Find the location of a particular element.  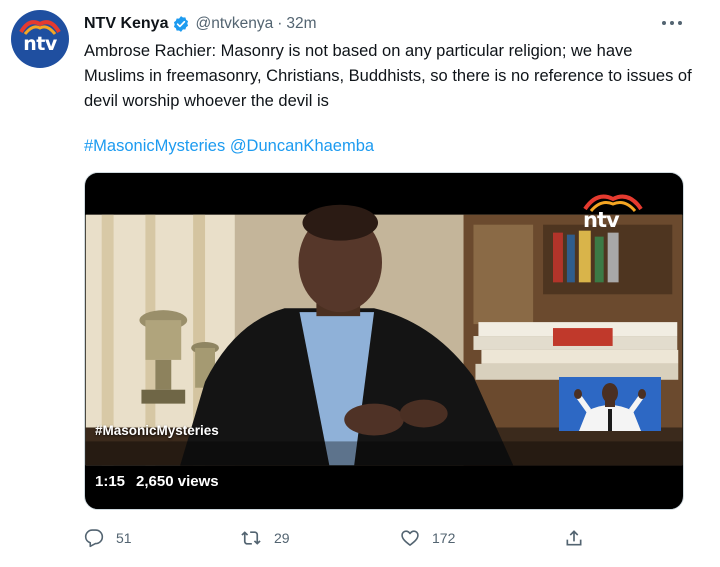

retweet-button: 29 is located at coordinates (265, 538).